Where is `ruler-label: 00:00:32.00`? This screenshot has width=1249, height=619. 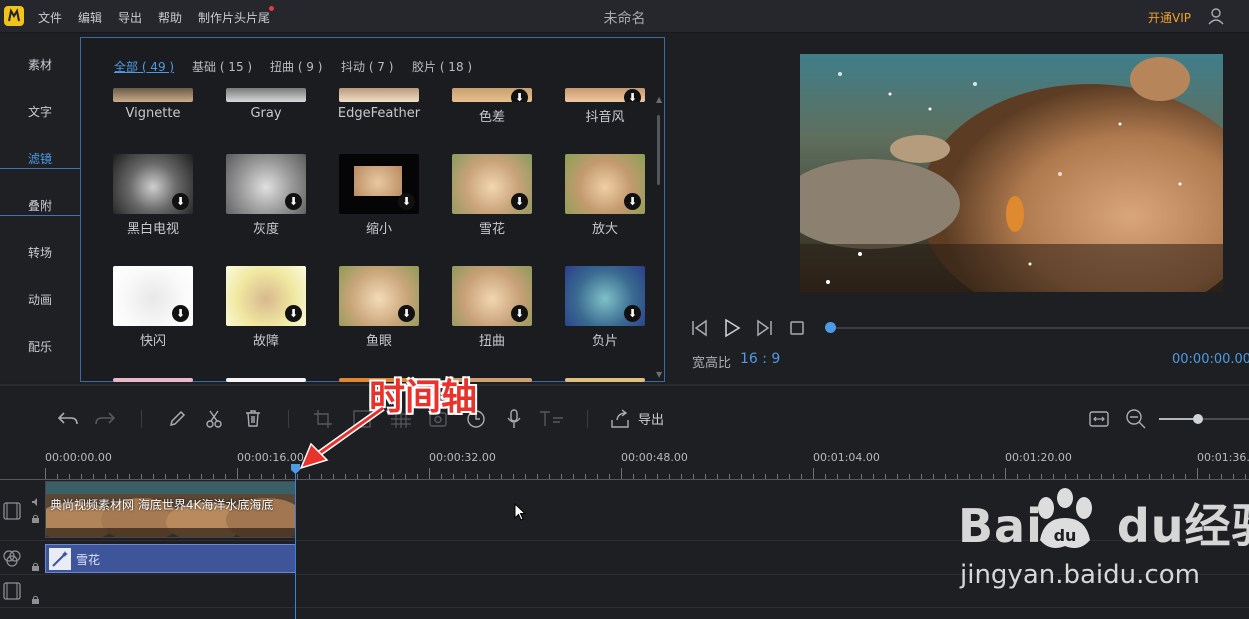
ruler-label: 00:00:32.00 is located at coordinates (462, 457).